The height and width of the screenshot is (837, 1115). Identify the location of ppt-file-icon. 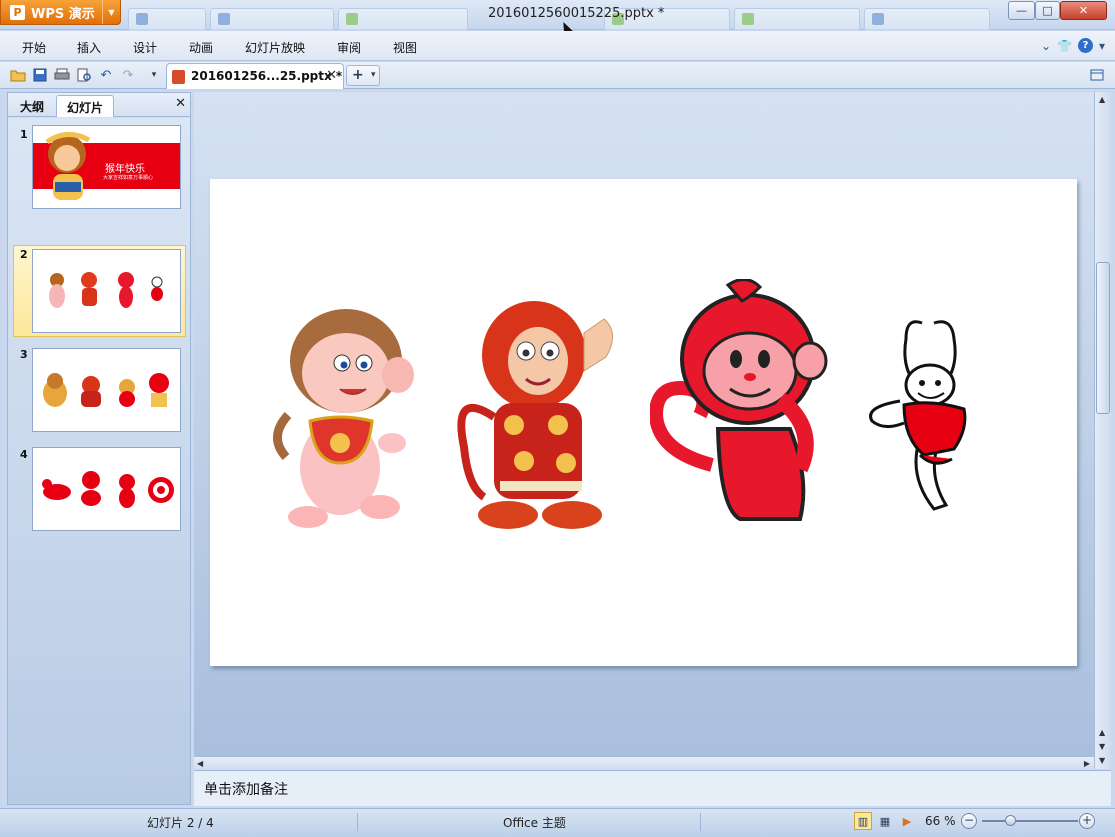
(178, 77).